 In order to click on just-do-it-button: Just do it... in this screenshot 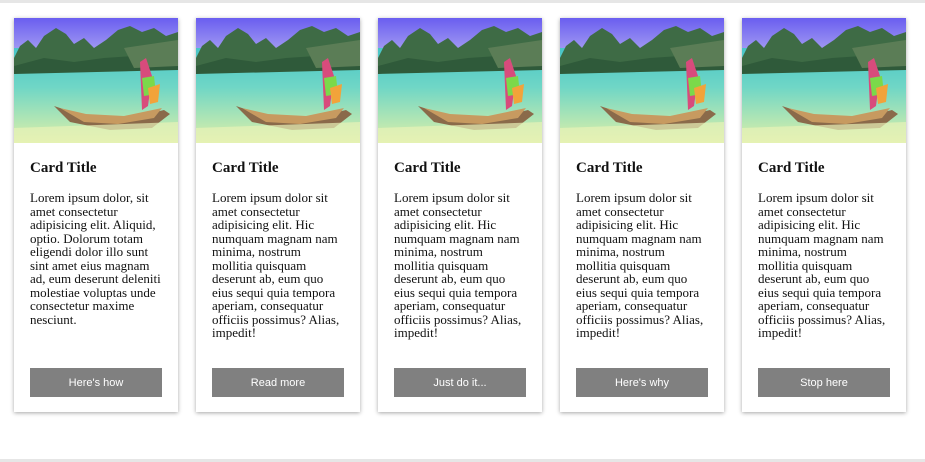, I will do `click(460, 382)`.